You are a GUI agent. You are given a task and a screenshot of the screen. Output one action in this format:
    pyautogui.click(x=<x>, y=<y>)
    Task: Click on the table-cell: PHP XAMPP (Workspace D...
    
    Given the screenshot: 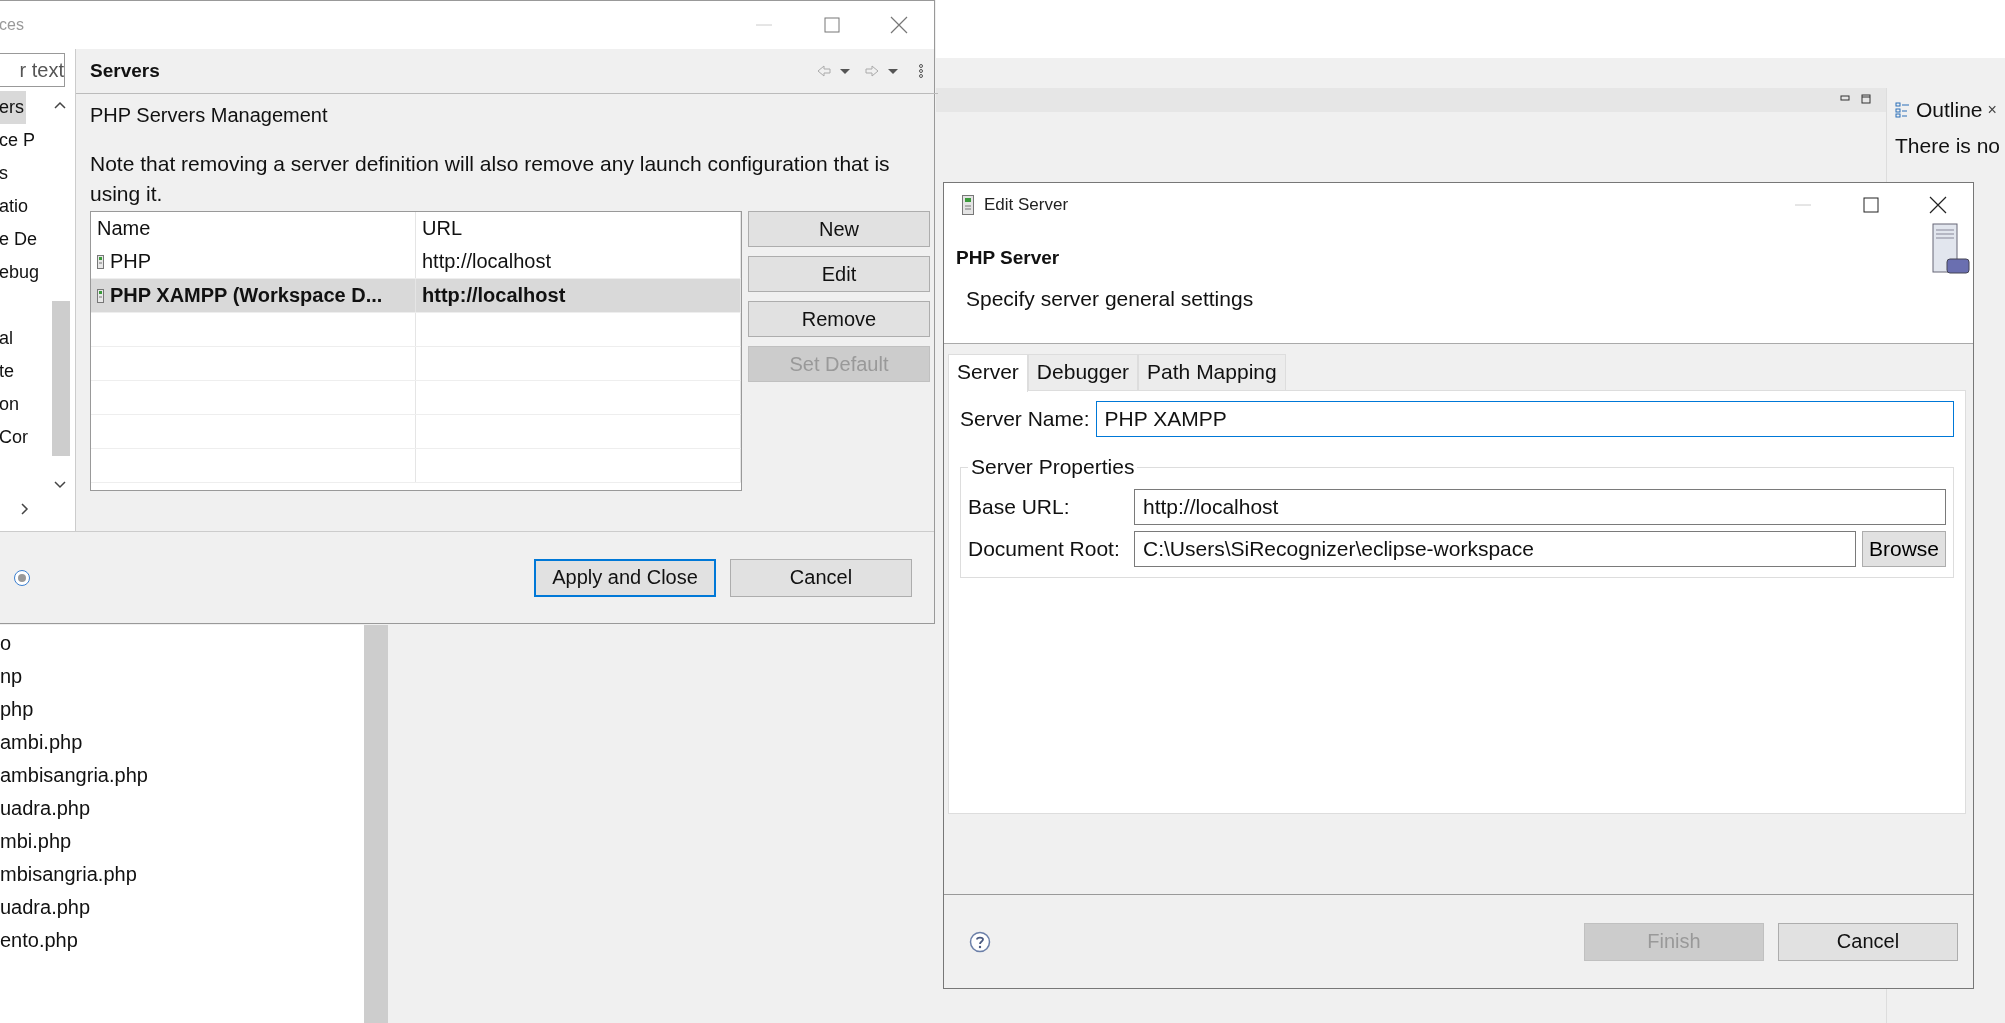 What is the action you would take?
    pyautogui.click(x=253, y=295)
    